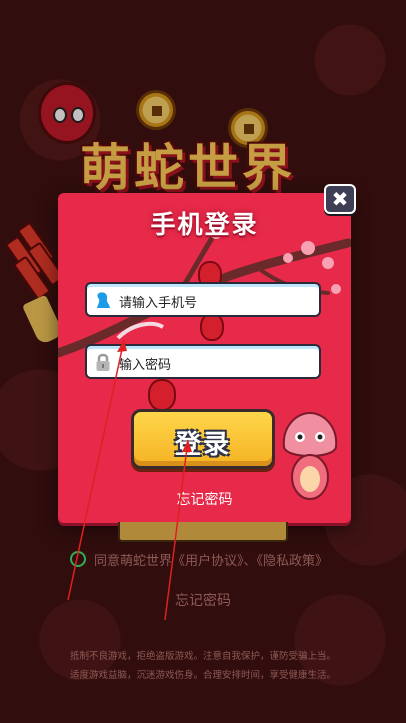  I want to click on phone-placeholder: 请输入手机号, so click(158, 303).